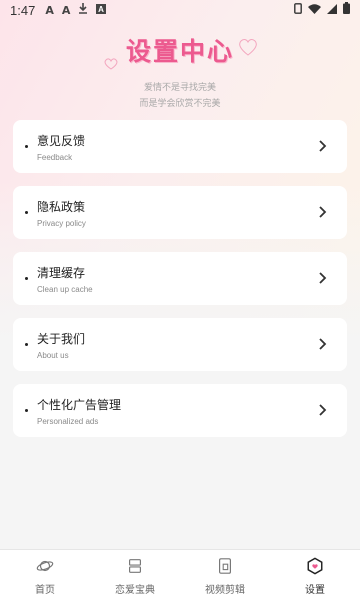 Image resolution: width=360 pixels, height=600 pixels. What do you see at coordinates (180, 410) in the screenshot?
I see `menu-item-personalized-ads: 个性化广告管理 Personalized ads` at bounding box center [180, 410].